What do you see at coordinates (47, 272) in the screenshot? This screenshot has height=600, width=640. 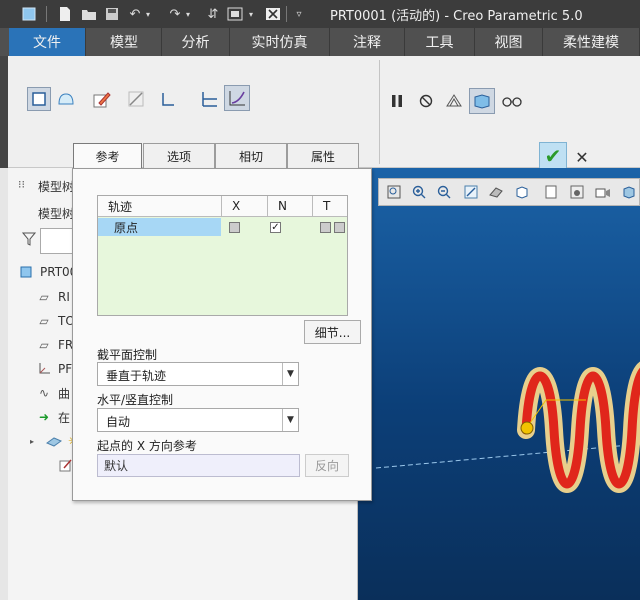 I see `tree-item-part: PRT00` at bounding box center [47, 272].